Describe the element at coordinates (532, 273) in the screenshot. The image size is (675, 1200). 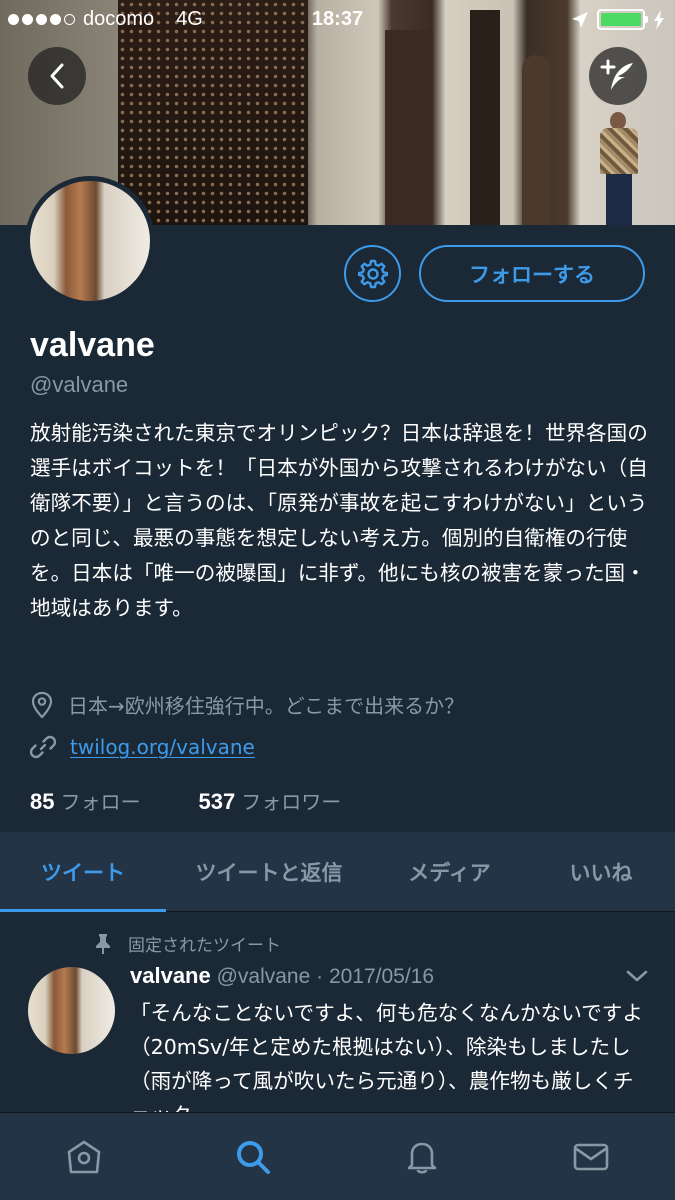
I see `follow-button: フォローする` at that location.